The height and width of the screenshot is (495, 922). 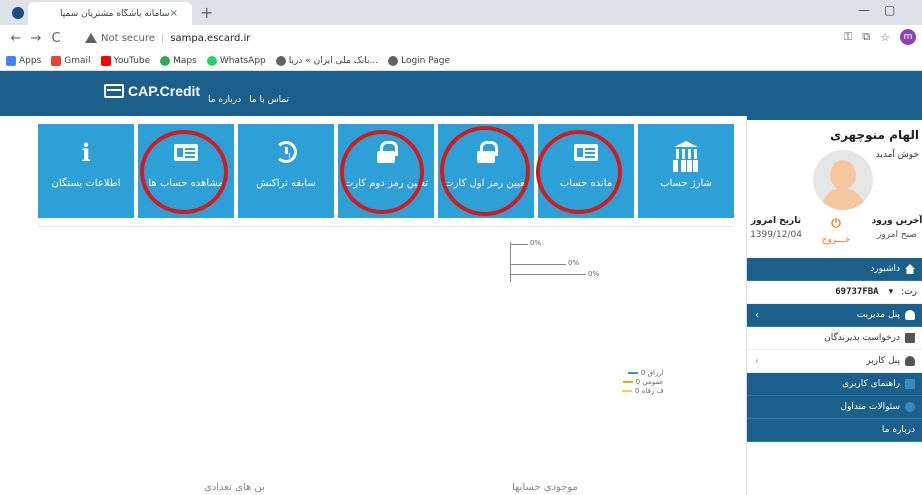 What do you see at coordinates (393, 60) in the screenshot?
I see `globe-icon` at bounding box center [393, 60].